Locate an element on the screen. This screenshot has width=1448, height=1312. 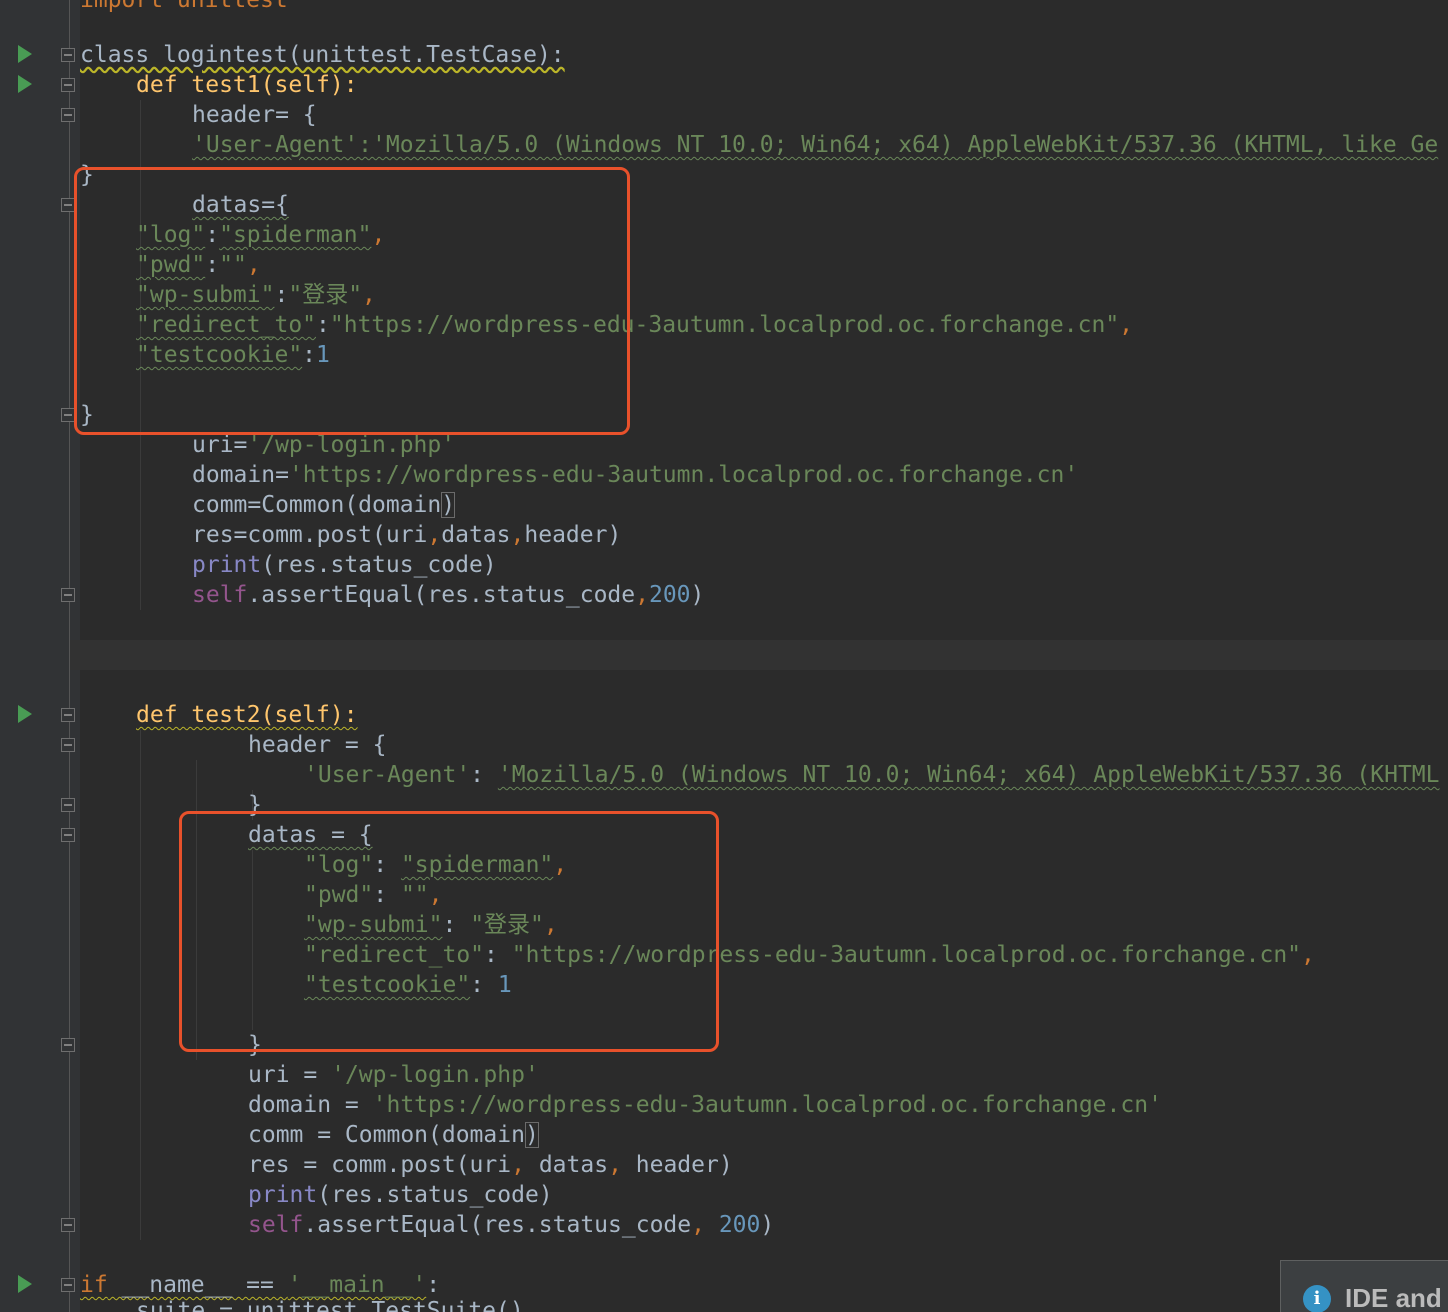
string-literal: '__main__' is located at coordinates (357, 1285).